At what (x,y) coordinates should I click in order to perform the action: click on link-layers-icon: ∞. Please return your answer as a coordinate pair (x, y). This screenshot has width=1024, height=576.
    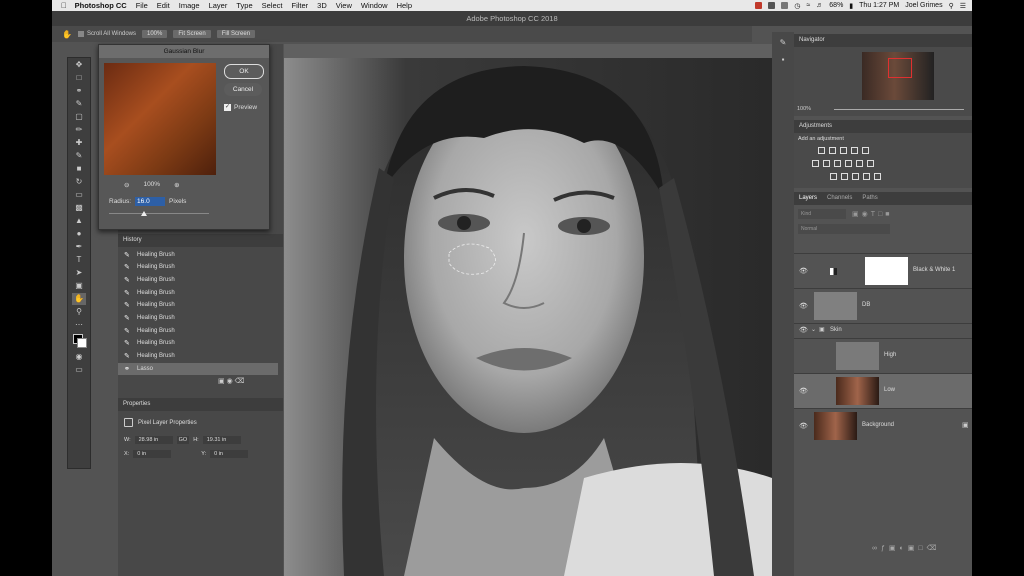
    Looking at the image, I should click on (876, 548).